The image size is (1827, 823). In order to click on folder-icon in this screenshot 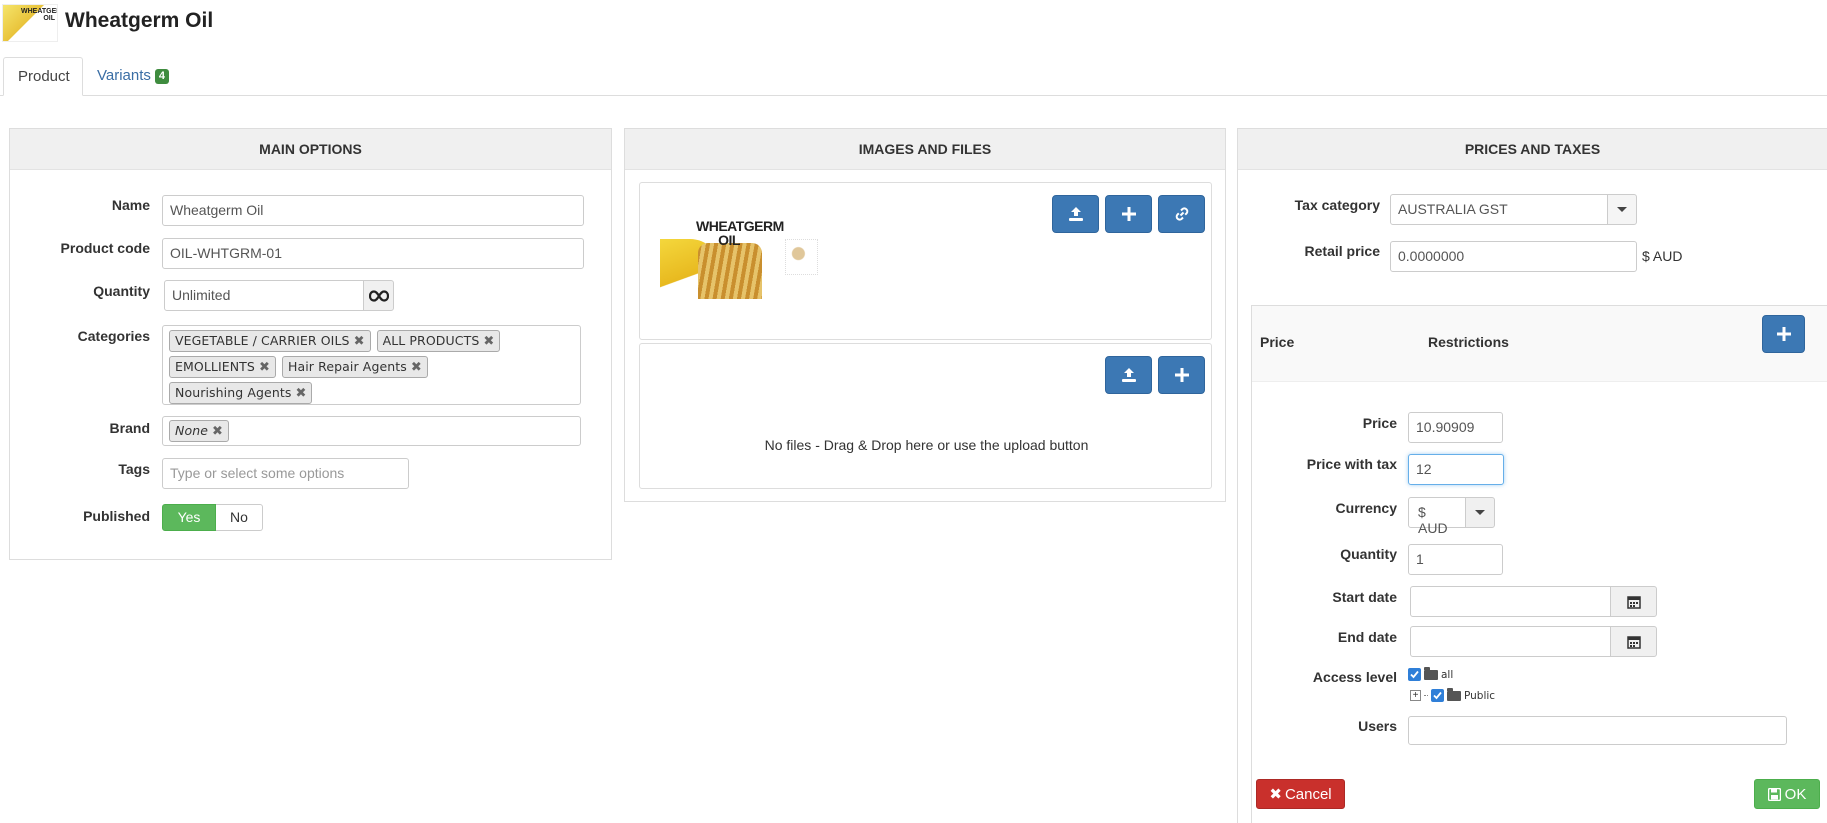, I will do `click(1454, 694)`.